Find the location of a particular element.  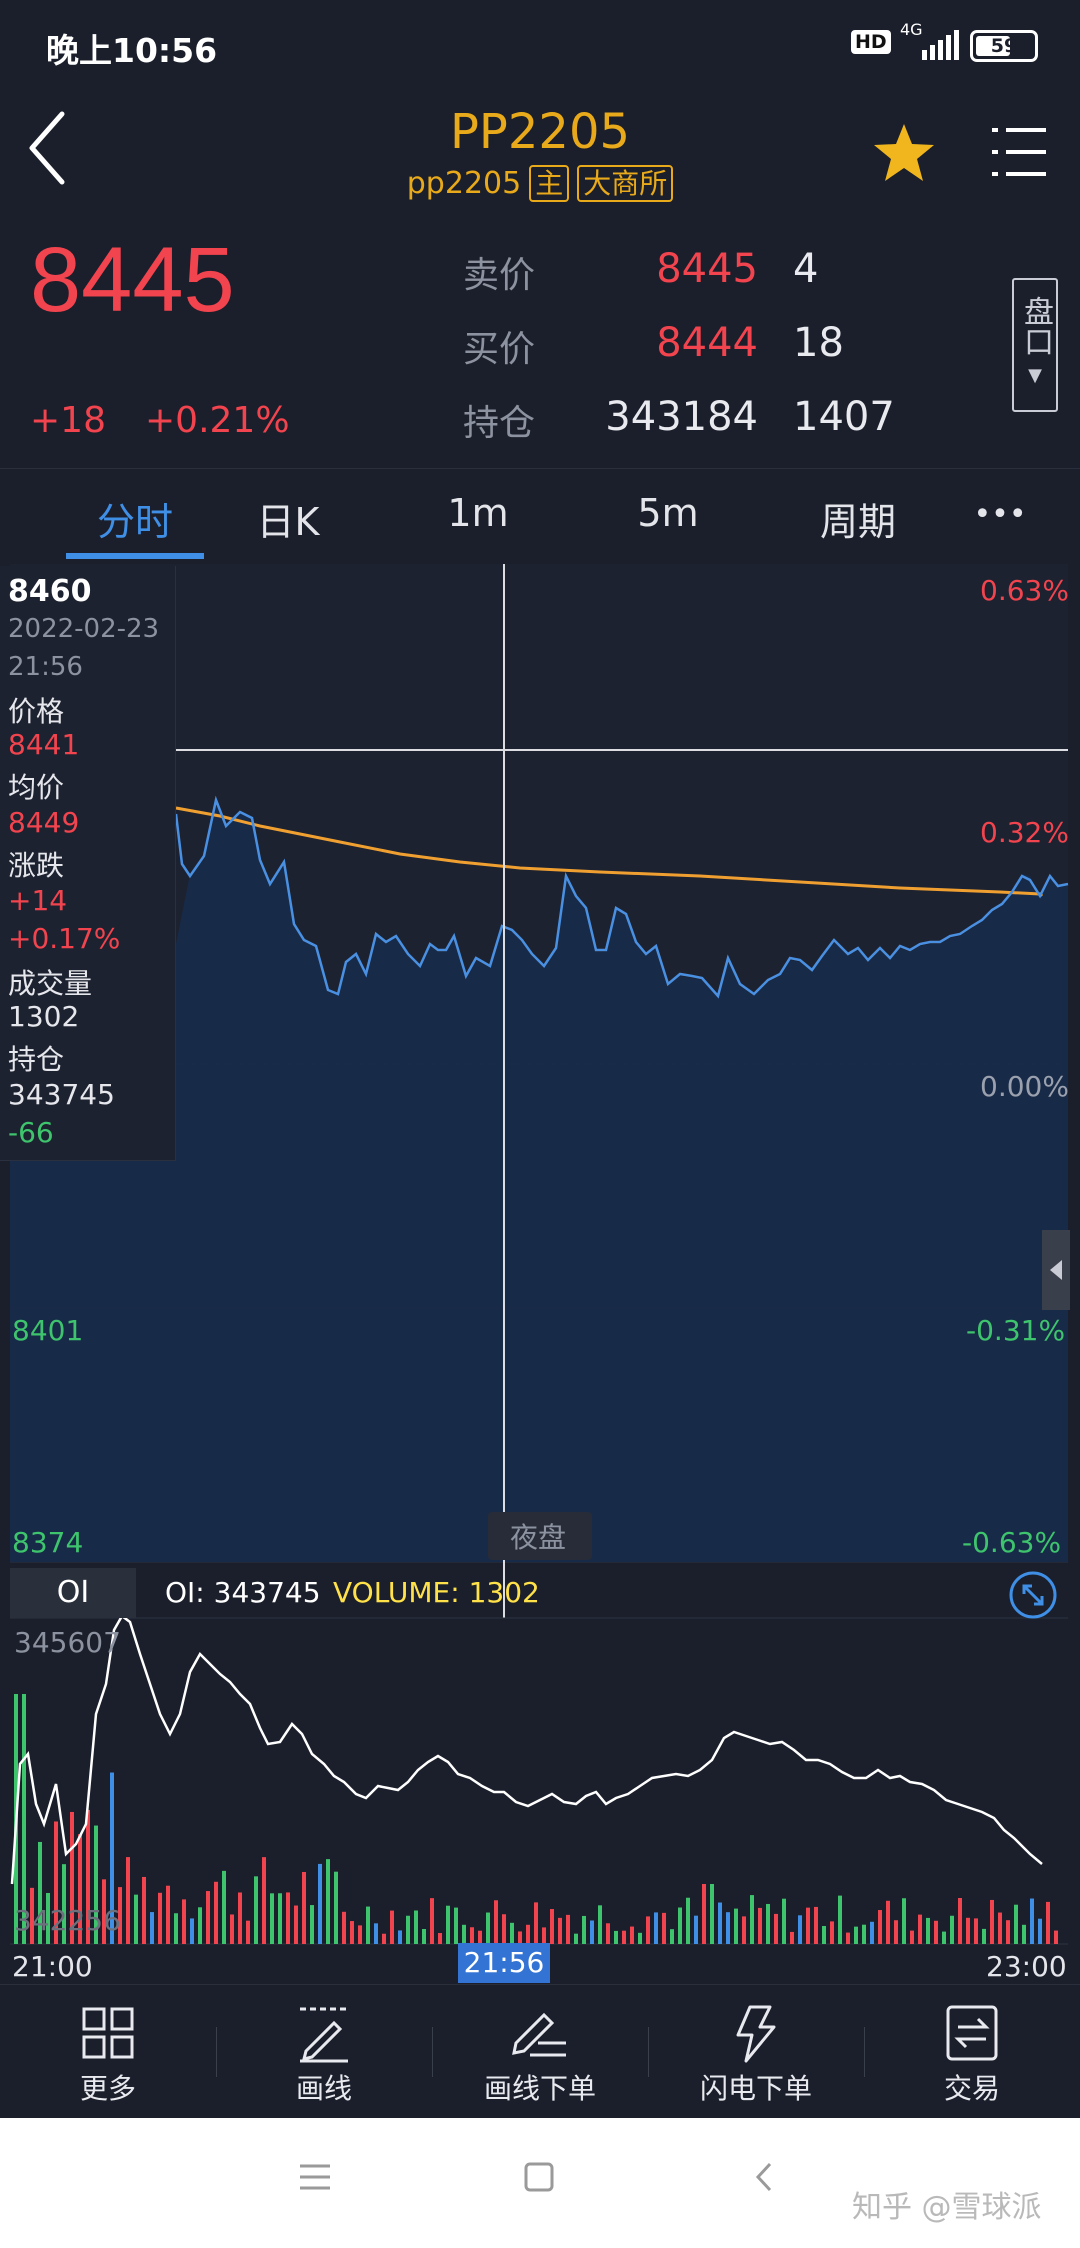

favorite-star-icon is located at coordinates (904, 154).